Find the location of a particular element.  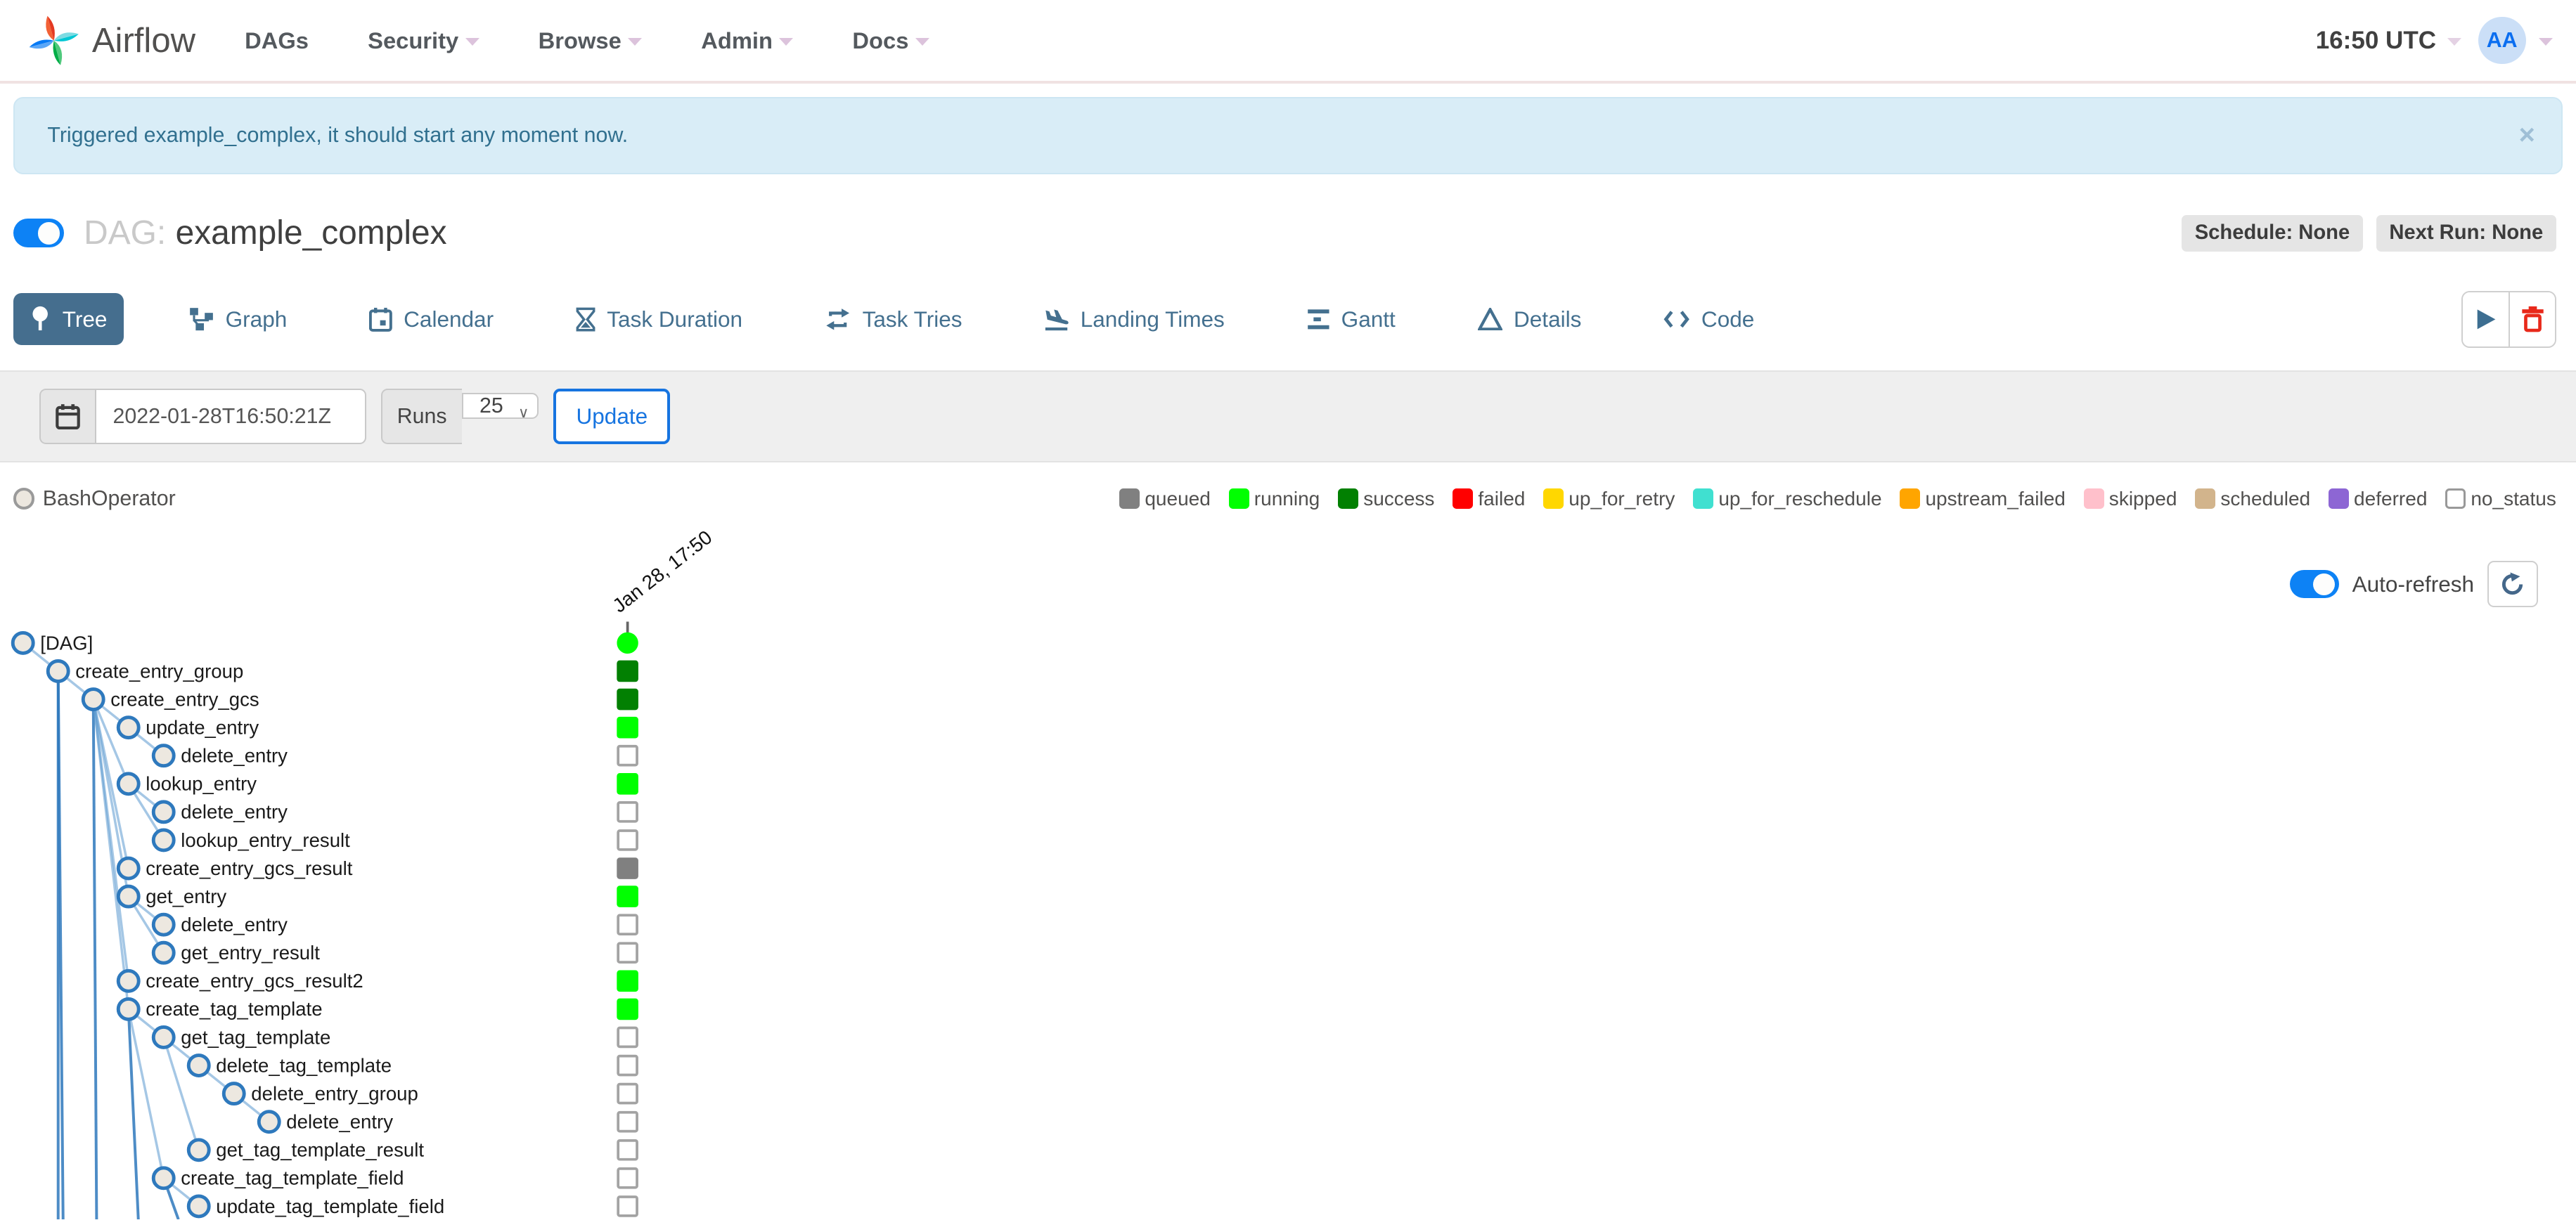

task-label: get_tag_template_result is located at coordinates (320, 1150).